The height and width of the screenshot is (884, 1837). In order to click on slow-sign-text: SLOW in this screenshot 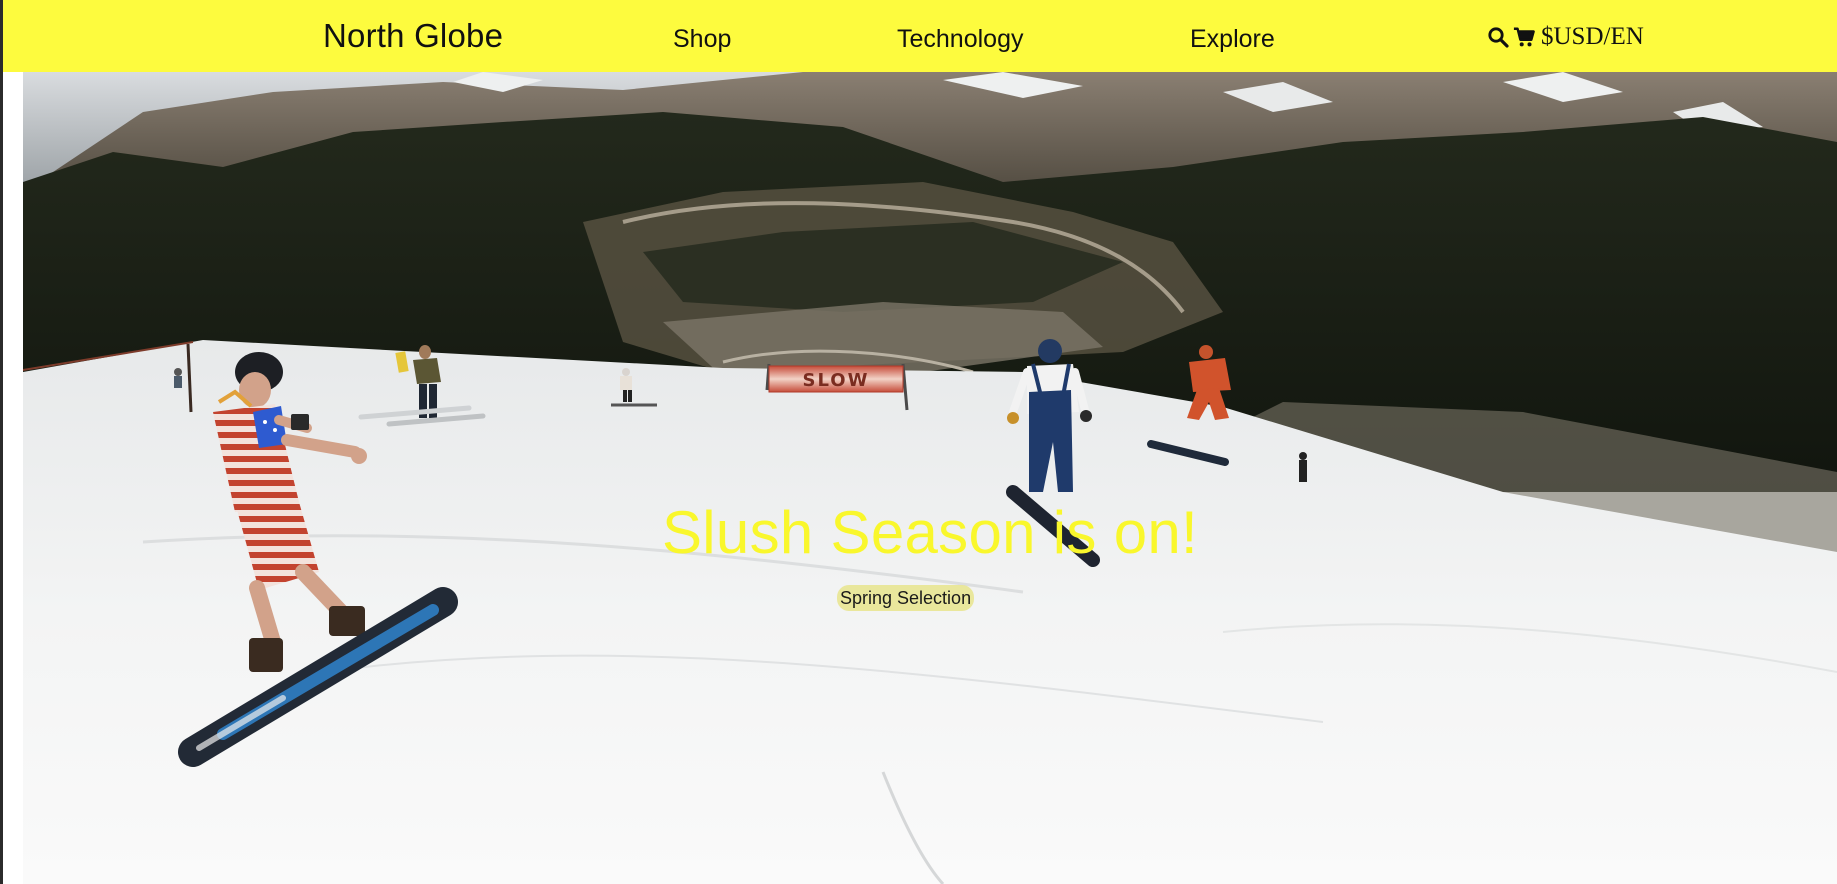, I will do `click(836, 380)`.